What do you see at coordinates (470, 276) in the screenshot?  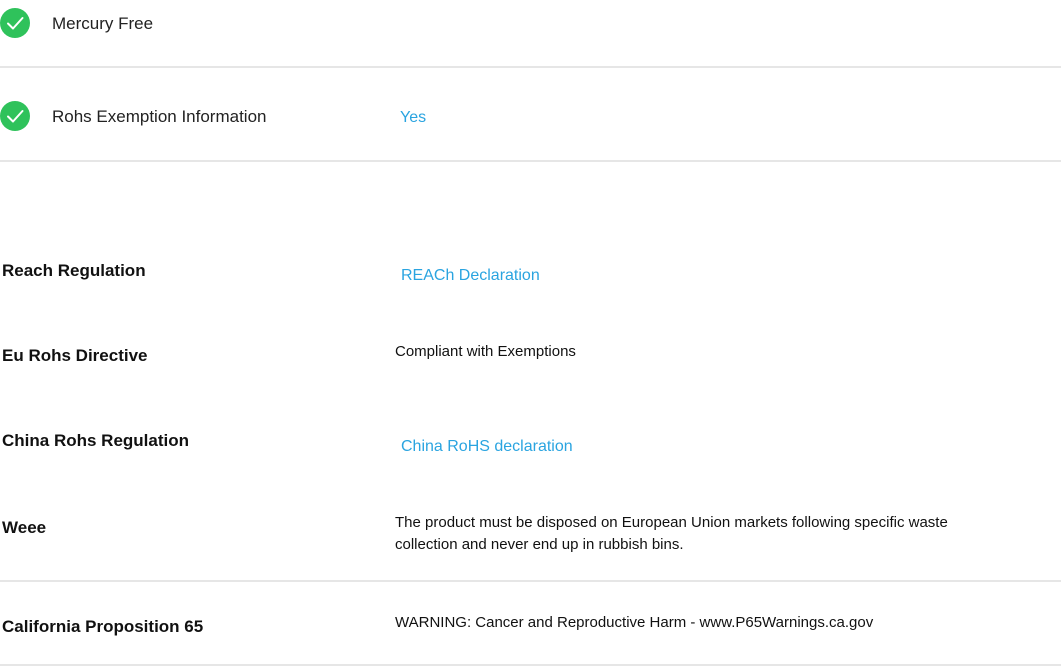 I see `reach-declaration-link: REACh Declaration` at bounding box center [470, 276].